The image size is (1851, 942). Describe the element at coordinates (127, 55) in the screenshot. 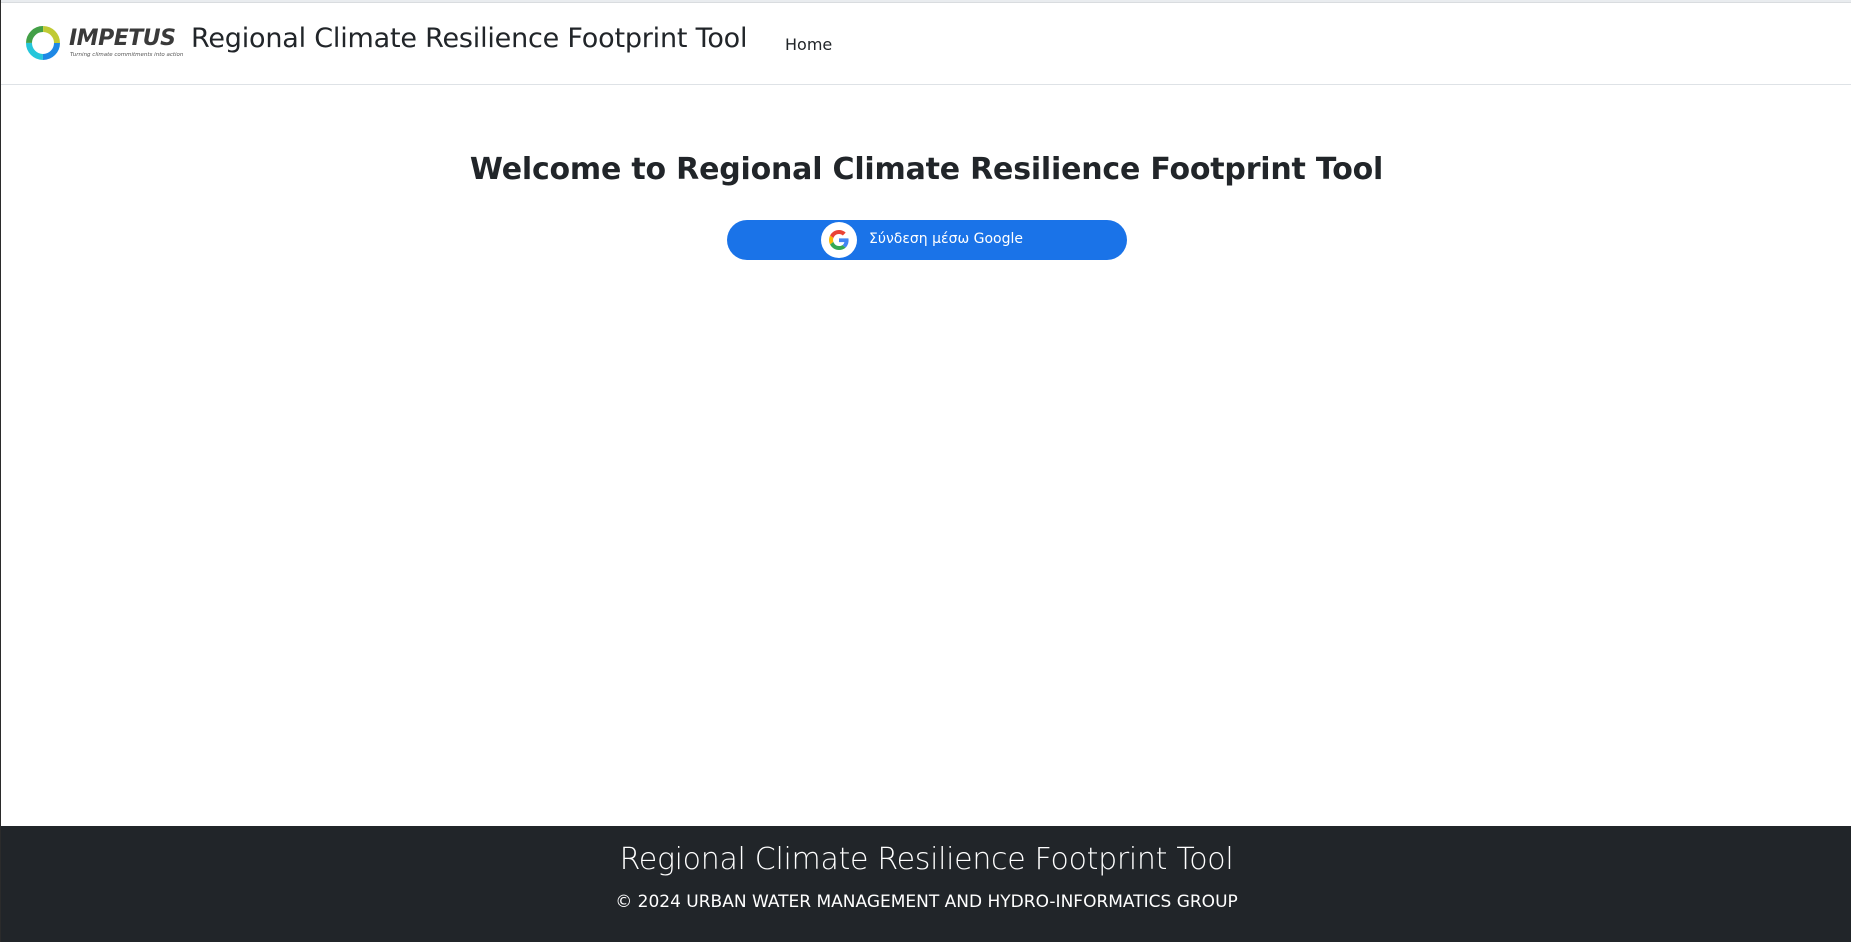

I see `logo-tagline: Turning climate commitments into action` at that location.